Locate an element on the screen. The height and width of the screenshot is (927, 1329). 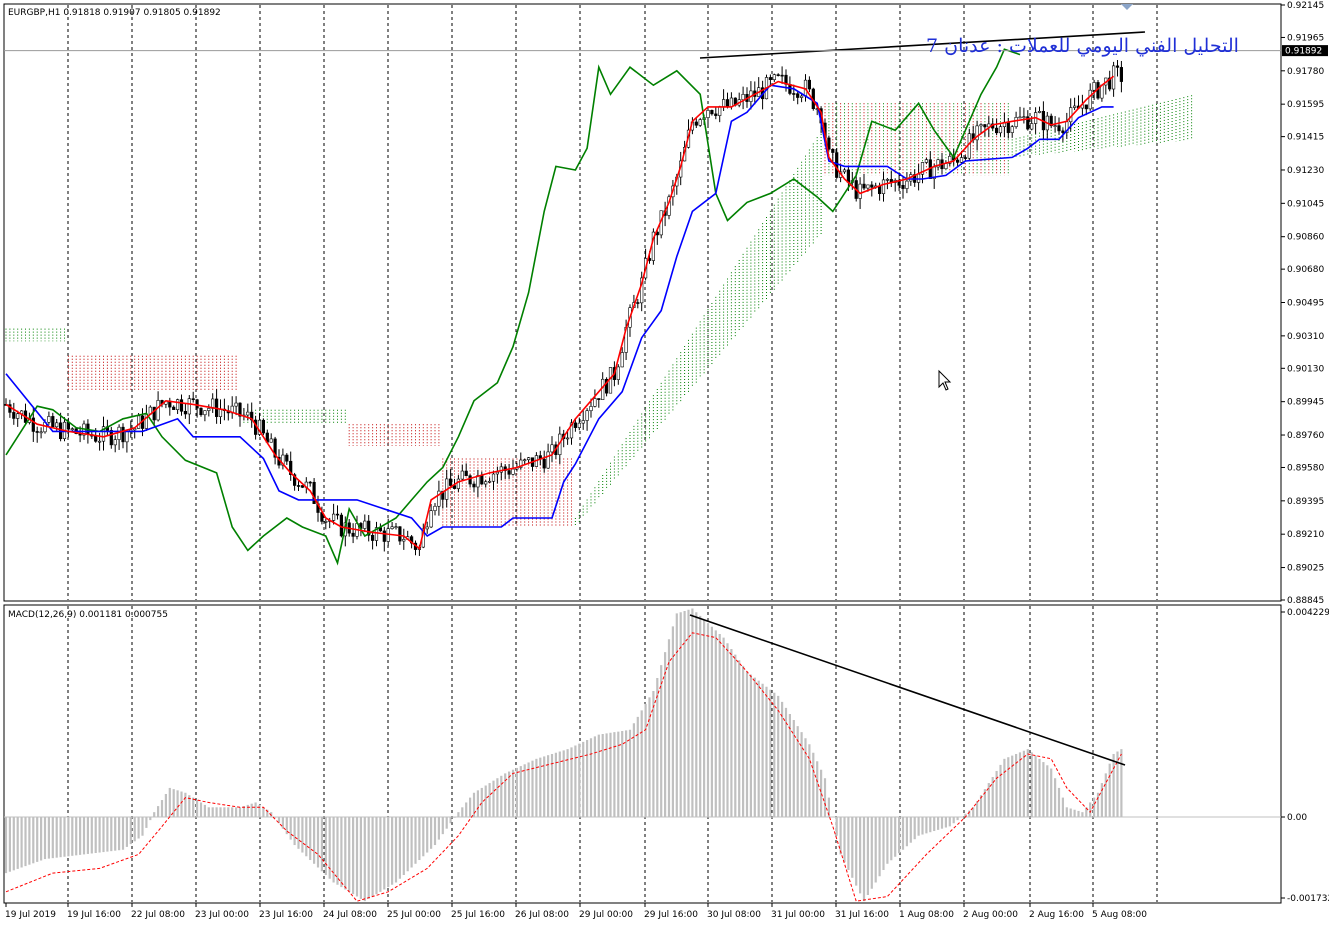
time-tick-label: 19 Jul 2019 is located at coordinates (30, 915).